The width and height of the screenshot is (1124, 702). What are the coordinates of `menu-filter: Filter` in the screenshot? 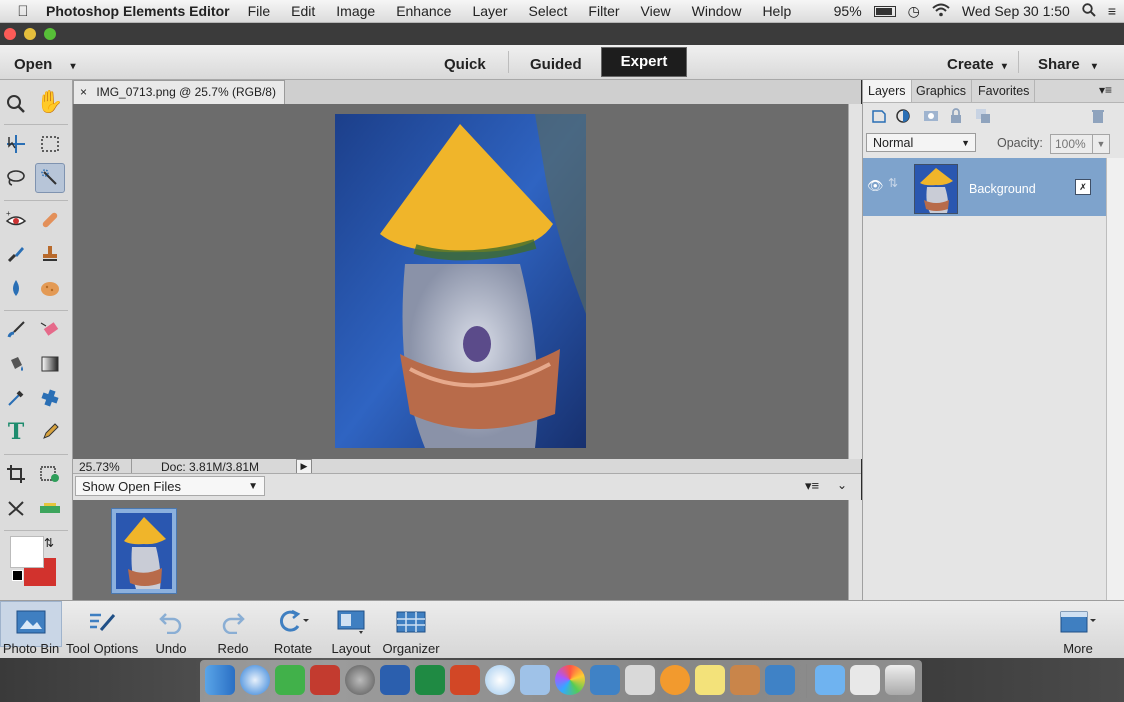 It's located at (603, 11).